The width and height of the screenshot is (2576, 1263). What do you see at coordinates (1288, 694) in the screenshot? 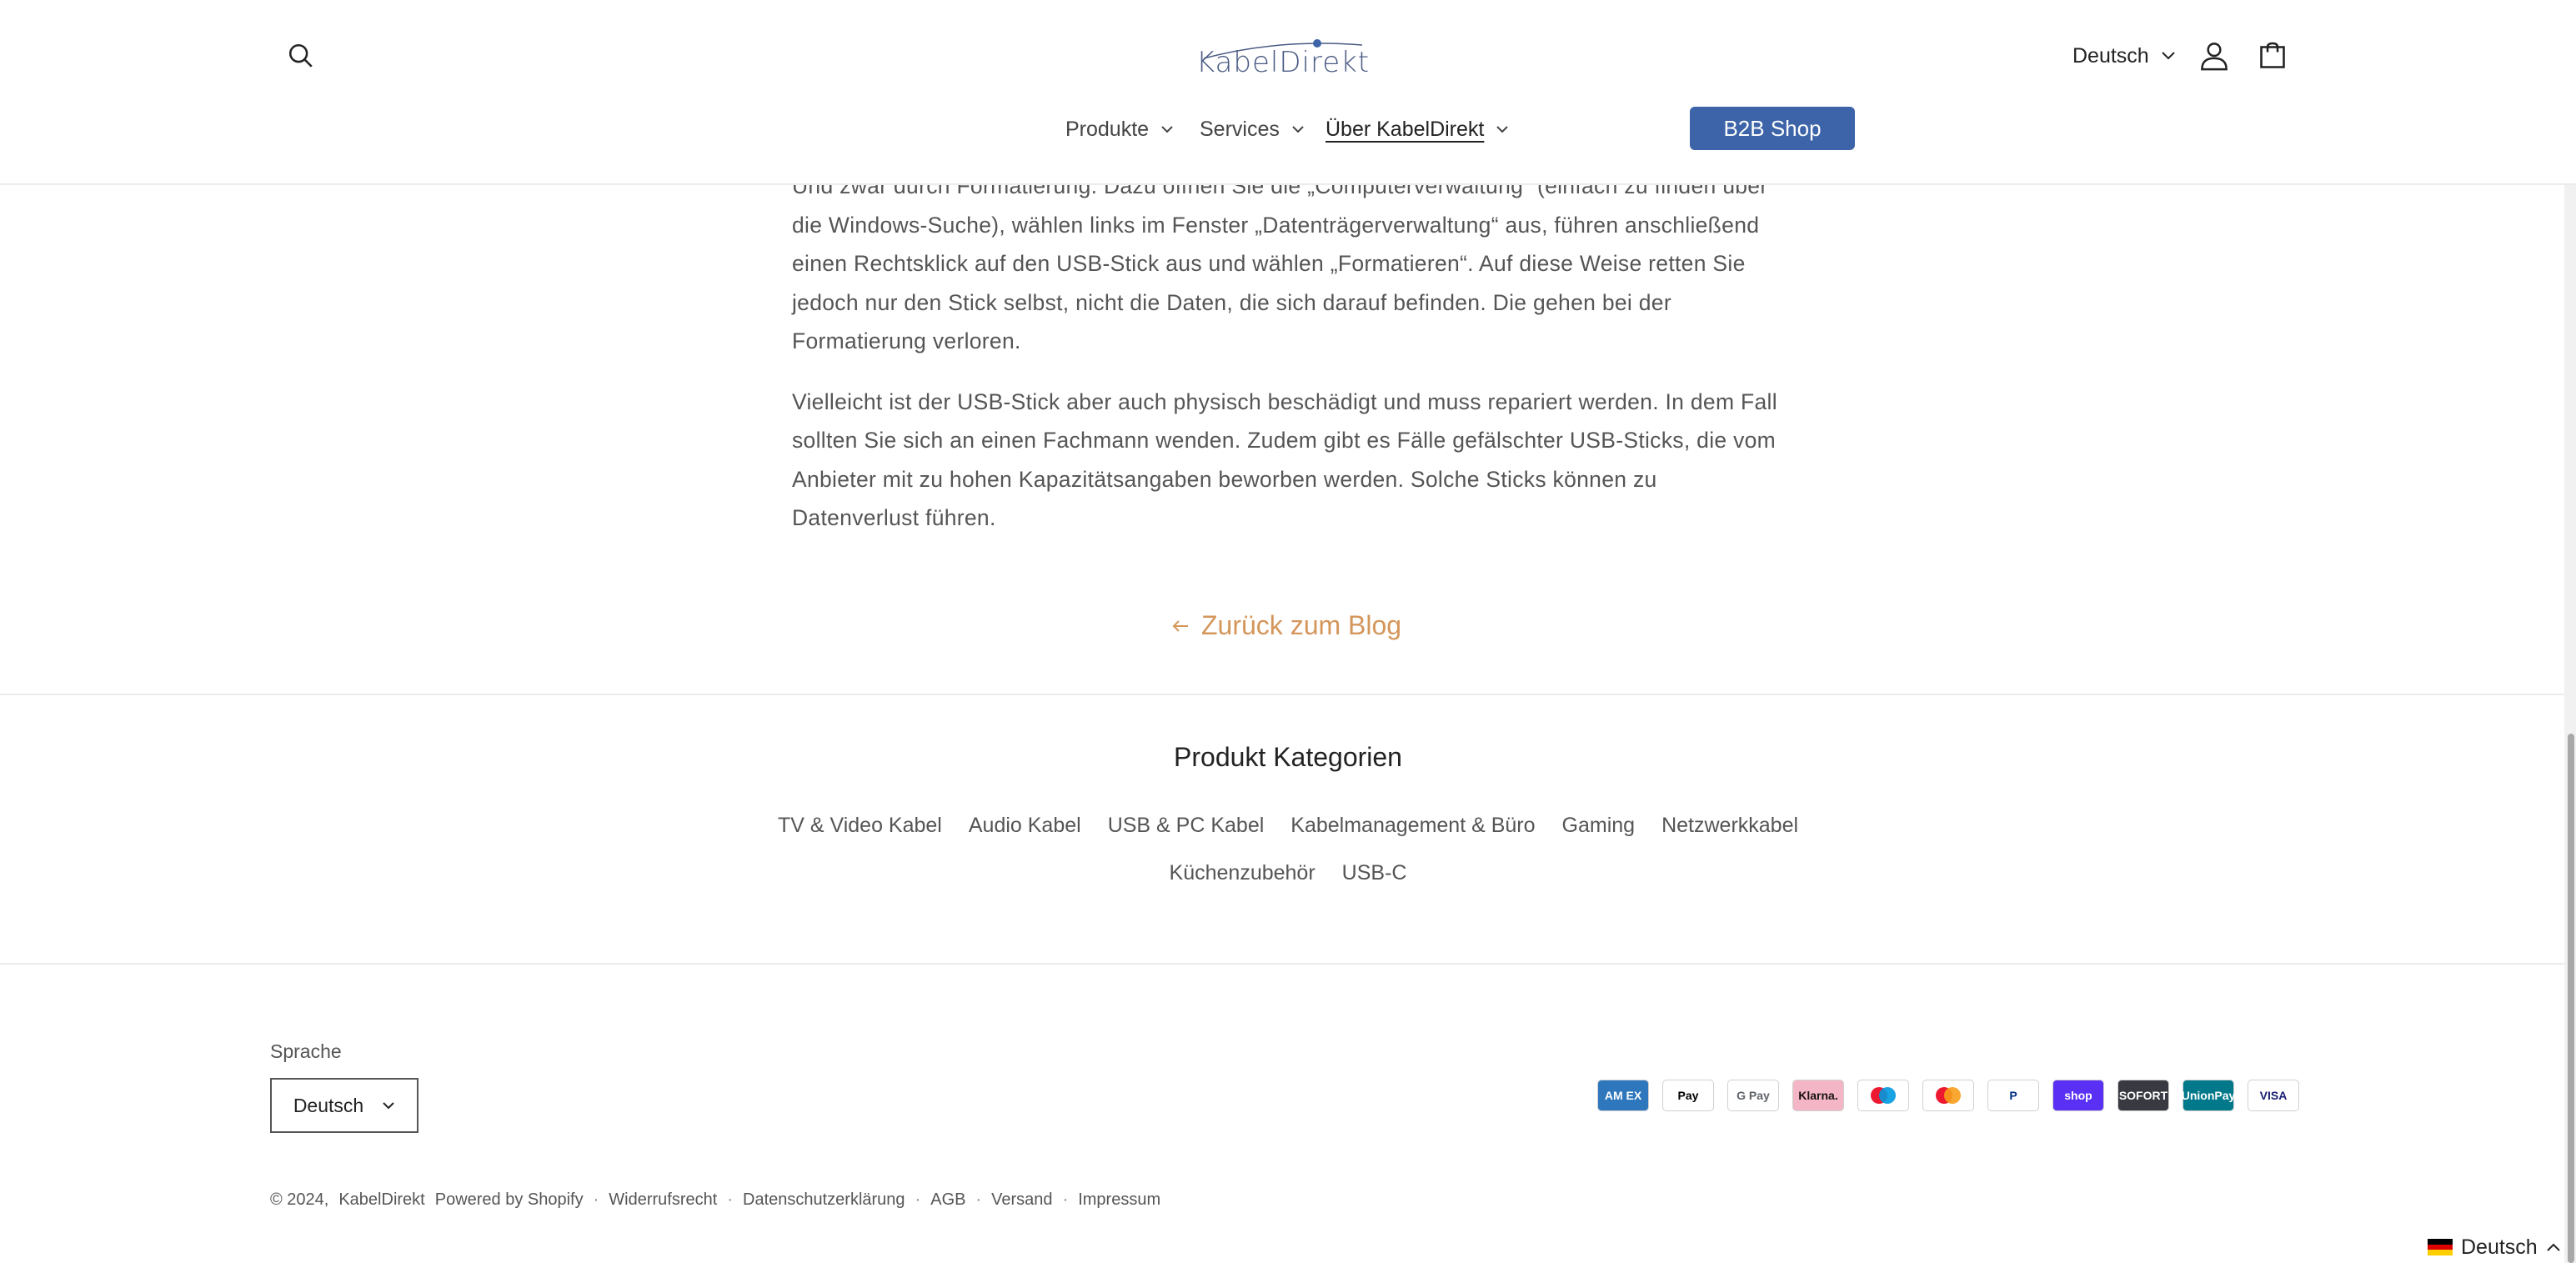
I see `section-divider` at bounding box center [1288, 694].